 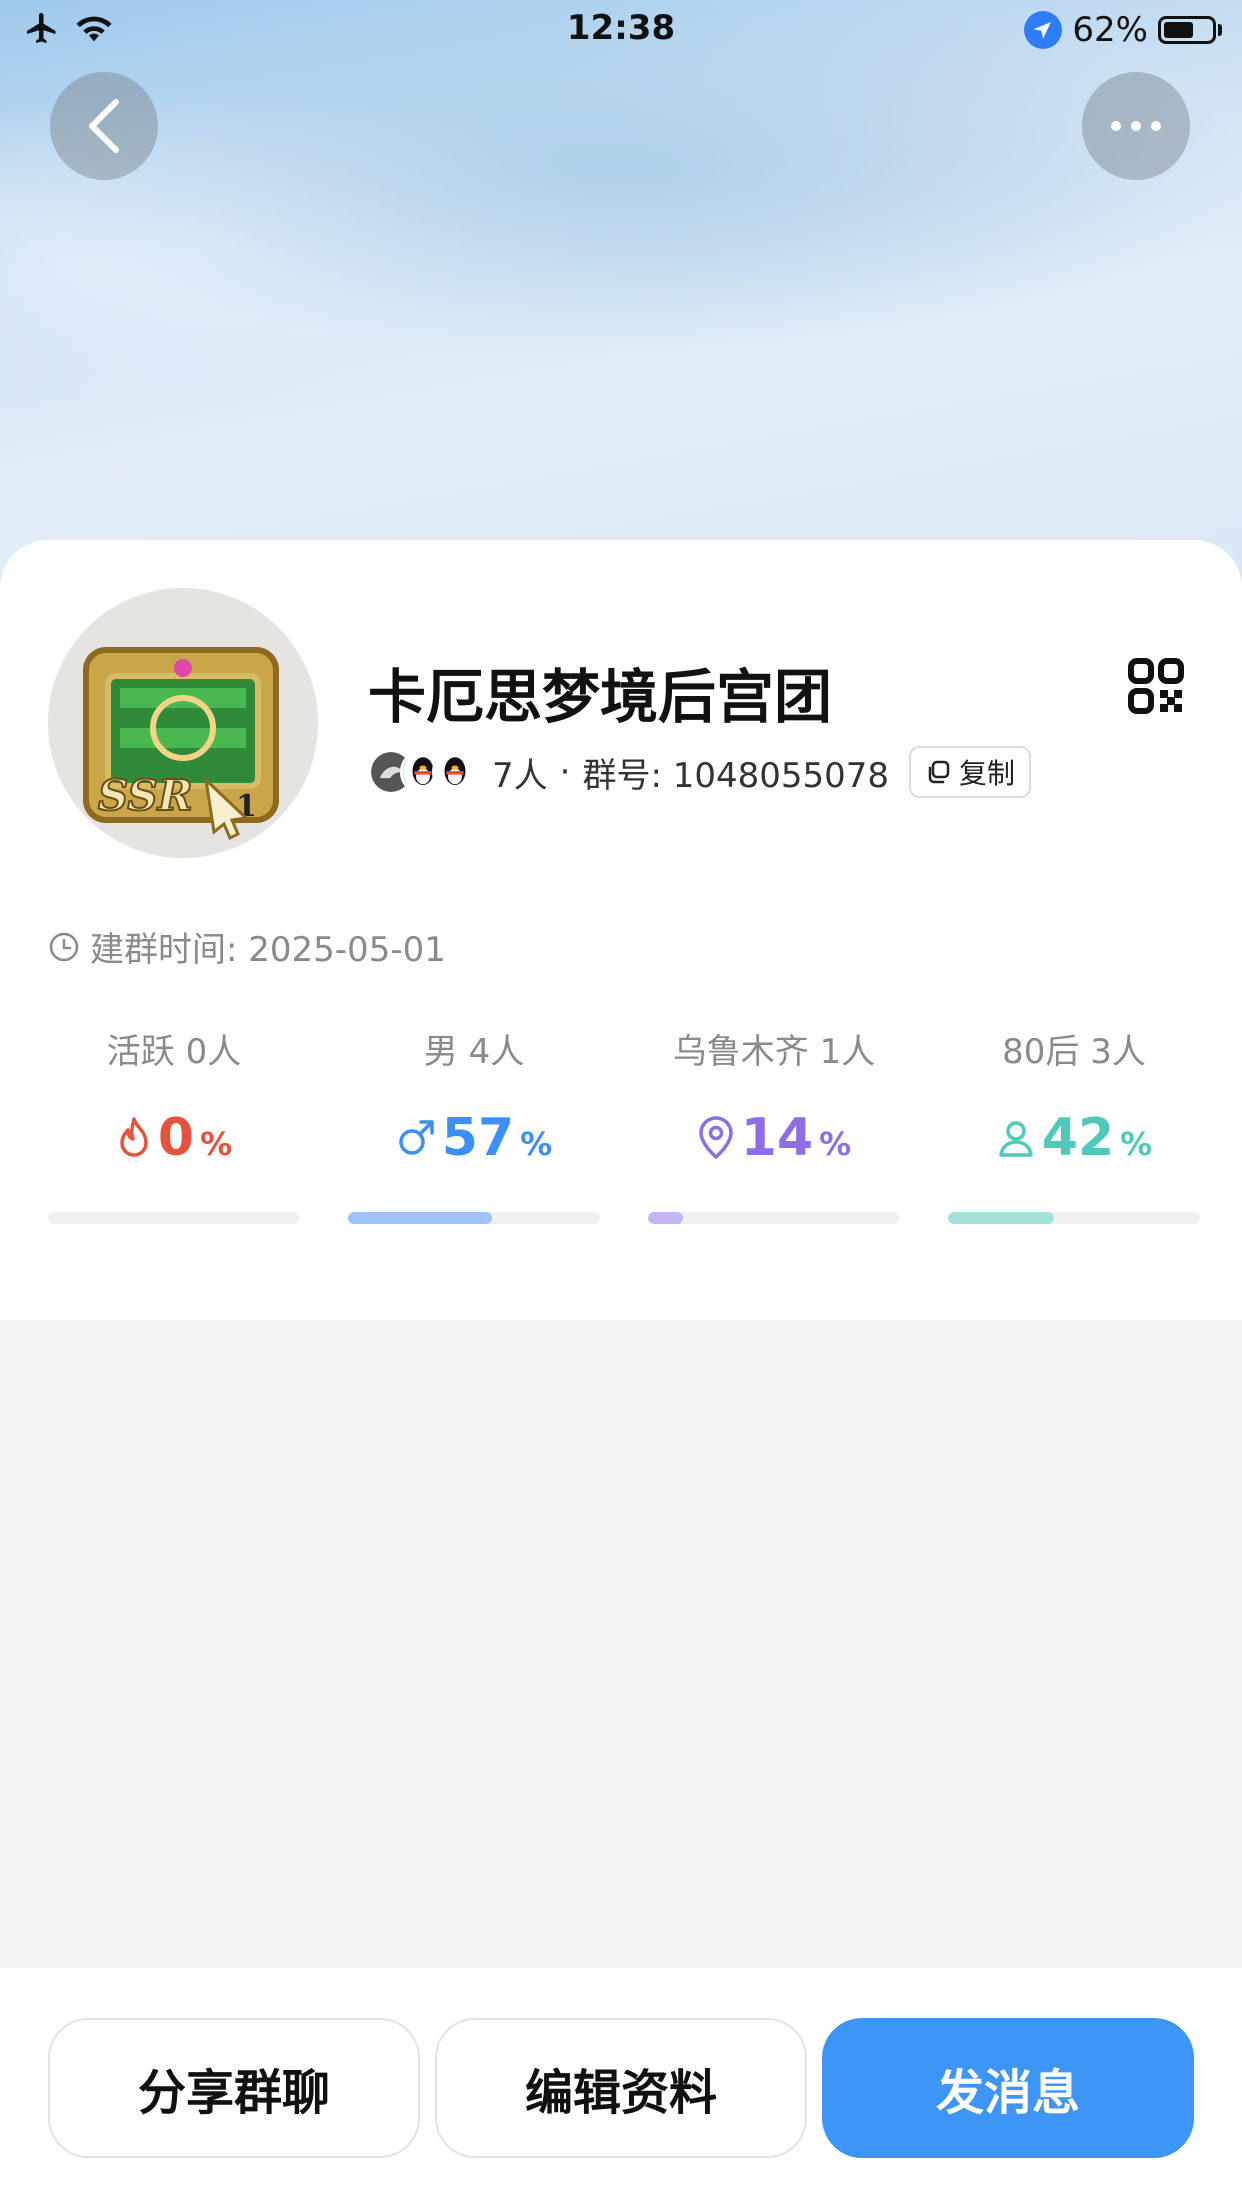 I want to click on back-button, so click(x=104, y=126).